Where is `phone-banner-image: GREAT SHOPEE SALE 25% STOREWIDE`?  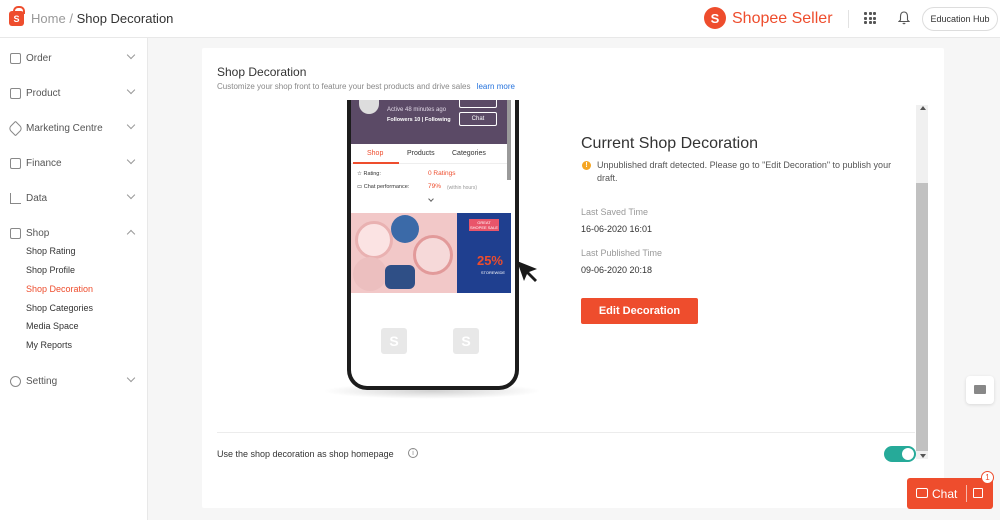 phone-banner-image: GREAT SHOPEE SALE 25% STOREWIDE is located at coordinates (431, 253).